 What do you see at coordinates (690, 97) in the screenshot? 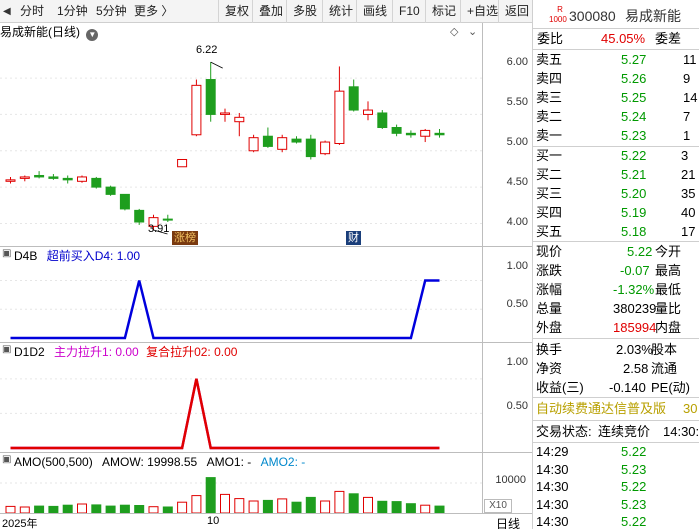
I see `sell-volume: 14` at bounding box center [690, 97].